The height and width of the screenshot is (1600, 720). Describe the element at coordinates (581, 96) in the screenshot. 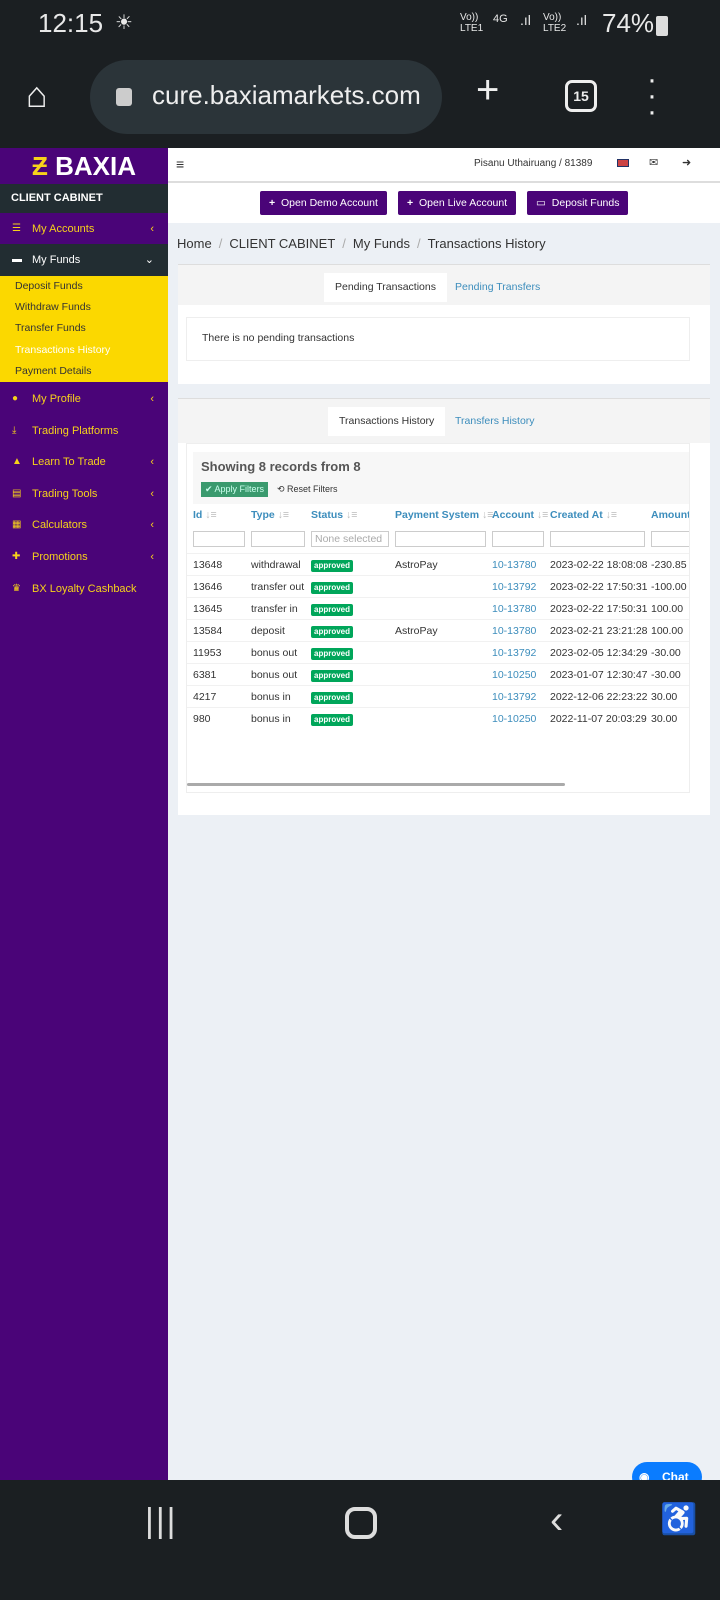

I see `tabs-button: 15` at that location.